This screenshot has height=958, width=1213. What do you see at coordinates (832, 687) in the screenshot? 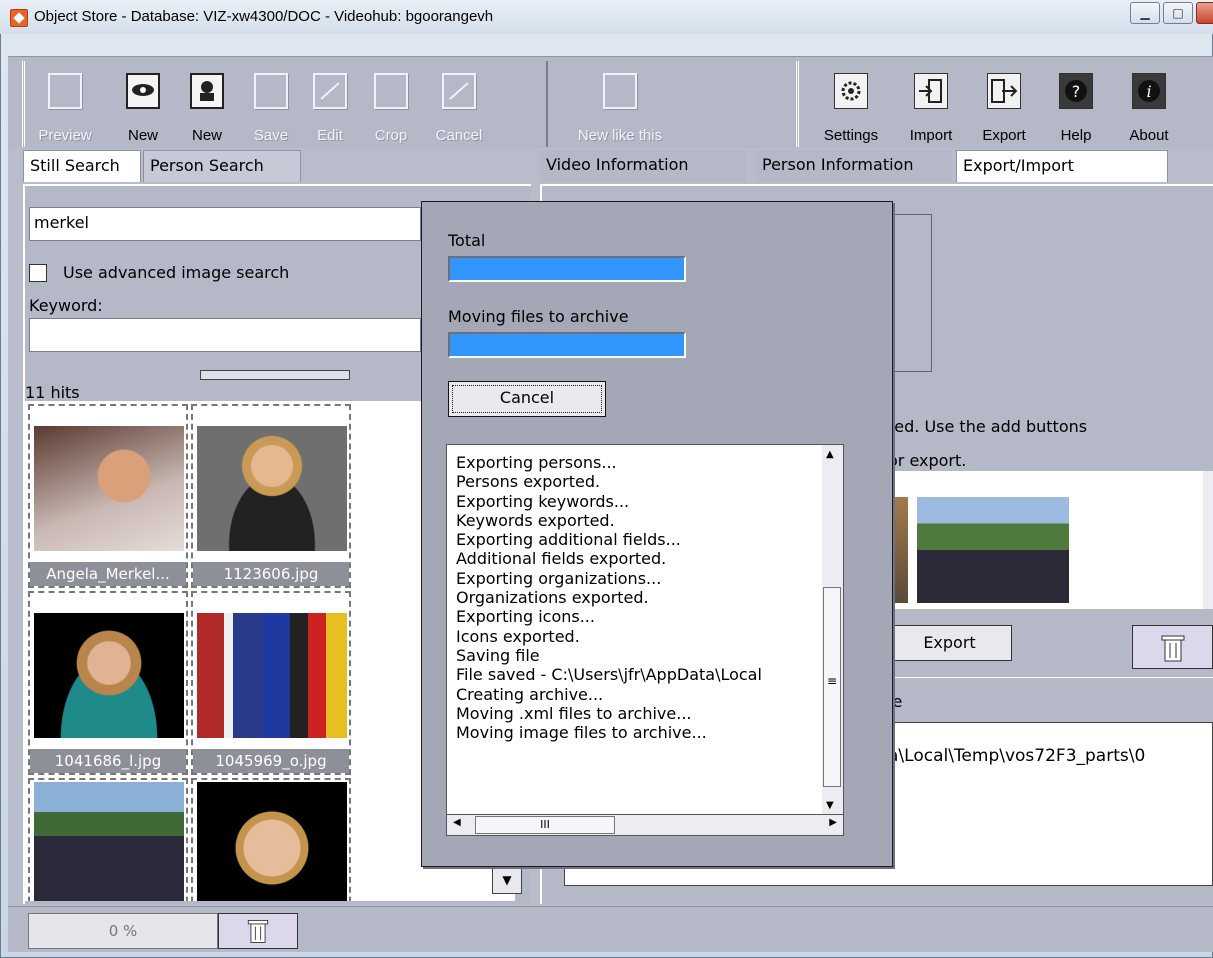
I see `log-vscroll-thumb: ≡` at bounding box center [832, 687].